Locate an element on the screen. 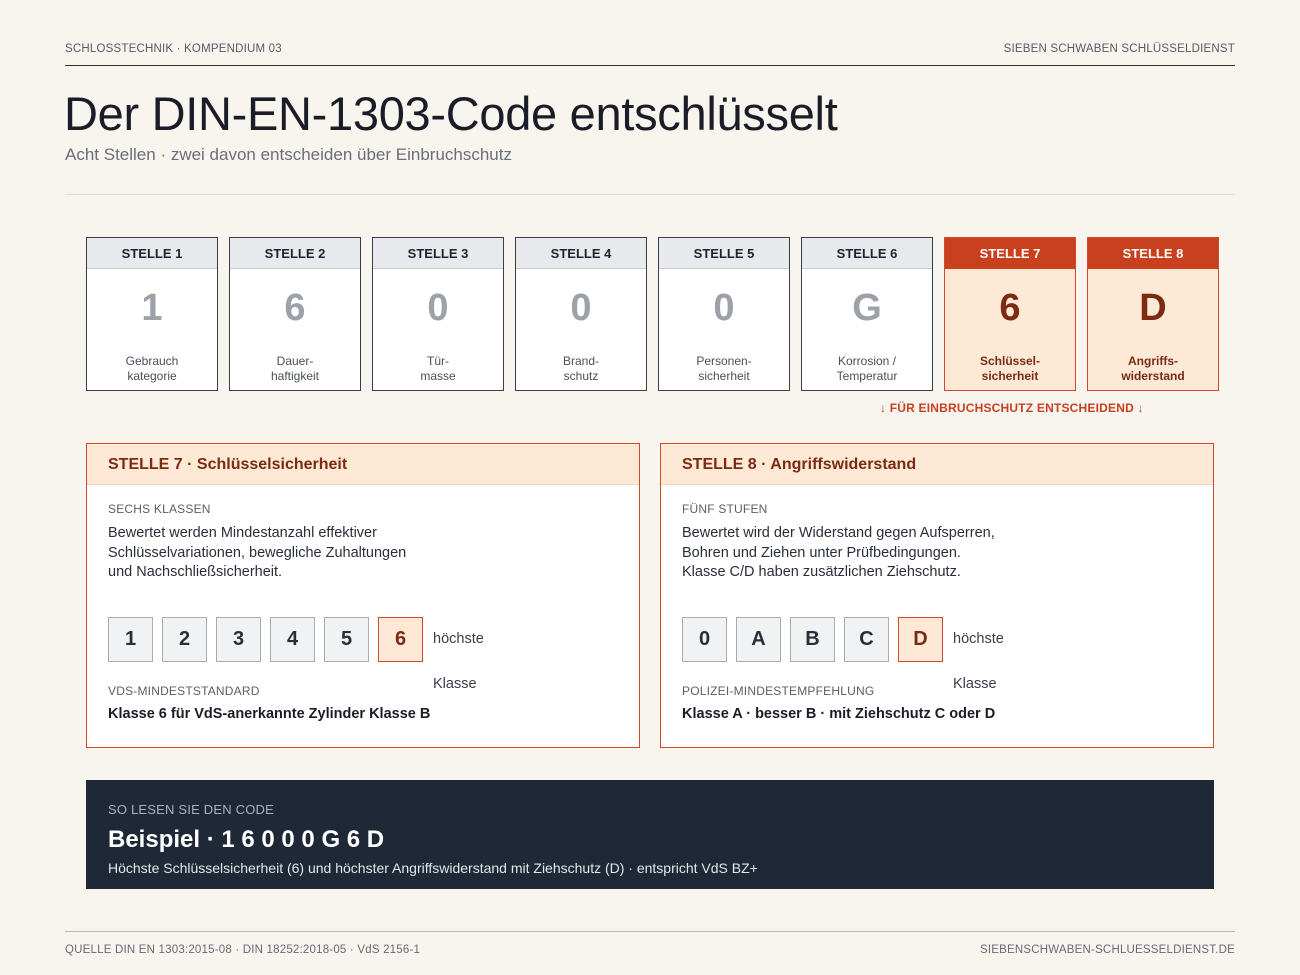 The image size is (1300, 975). example-headline: Beispiel · 1 6 0 0 0 G 6 D is located at coordinates (246, 839).